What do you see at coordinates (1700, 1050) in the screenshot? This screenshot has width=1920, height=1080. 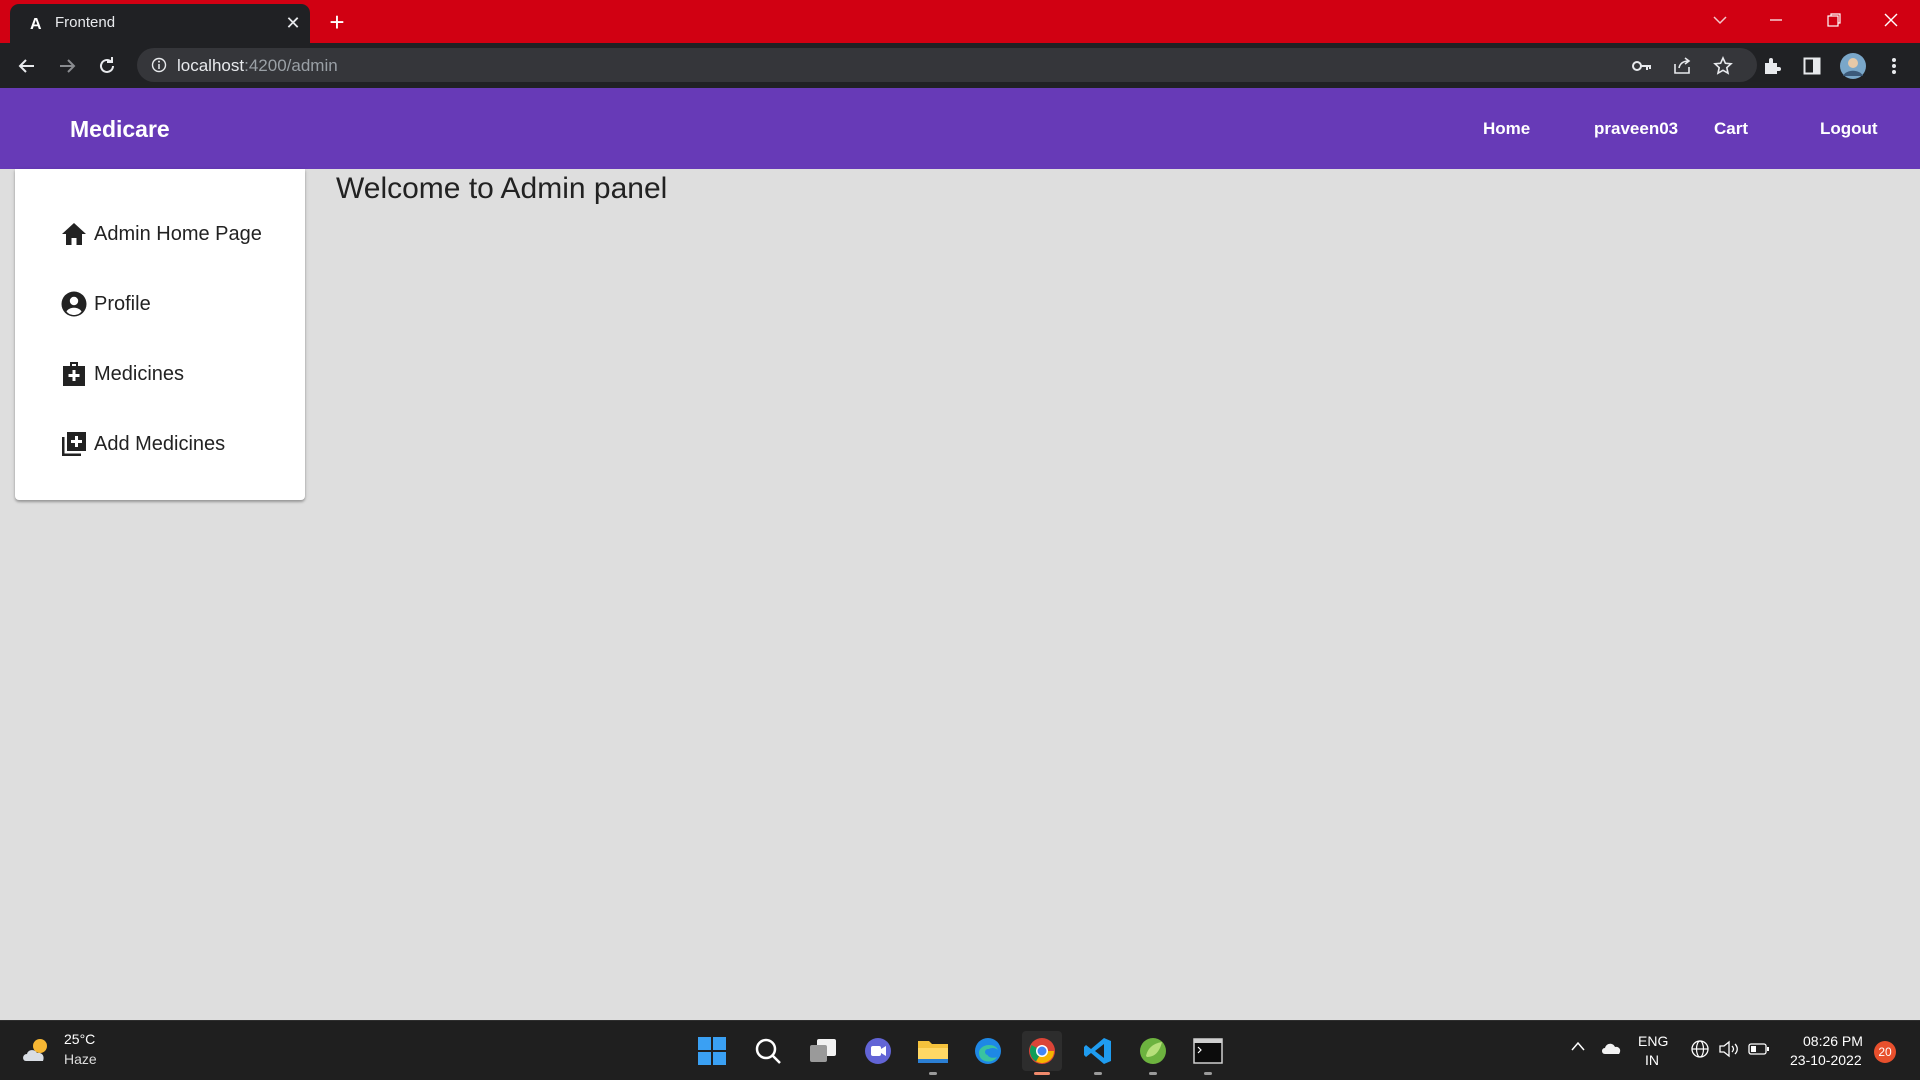 I see `network-globe-icon` at bounding box center [1700, 1050].